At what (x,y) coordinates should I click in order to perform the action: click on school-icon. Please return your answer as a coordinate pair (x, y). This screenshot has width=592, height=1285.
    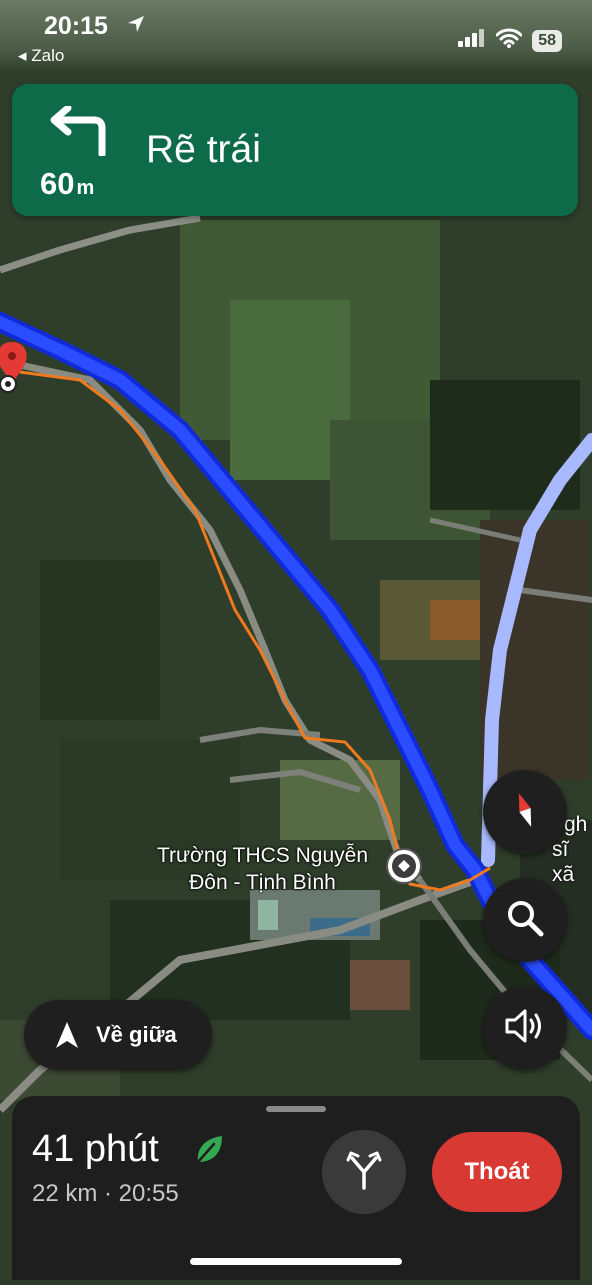
    Looking at the image, I should click on (404, 866).